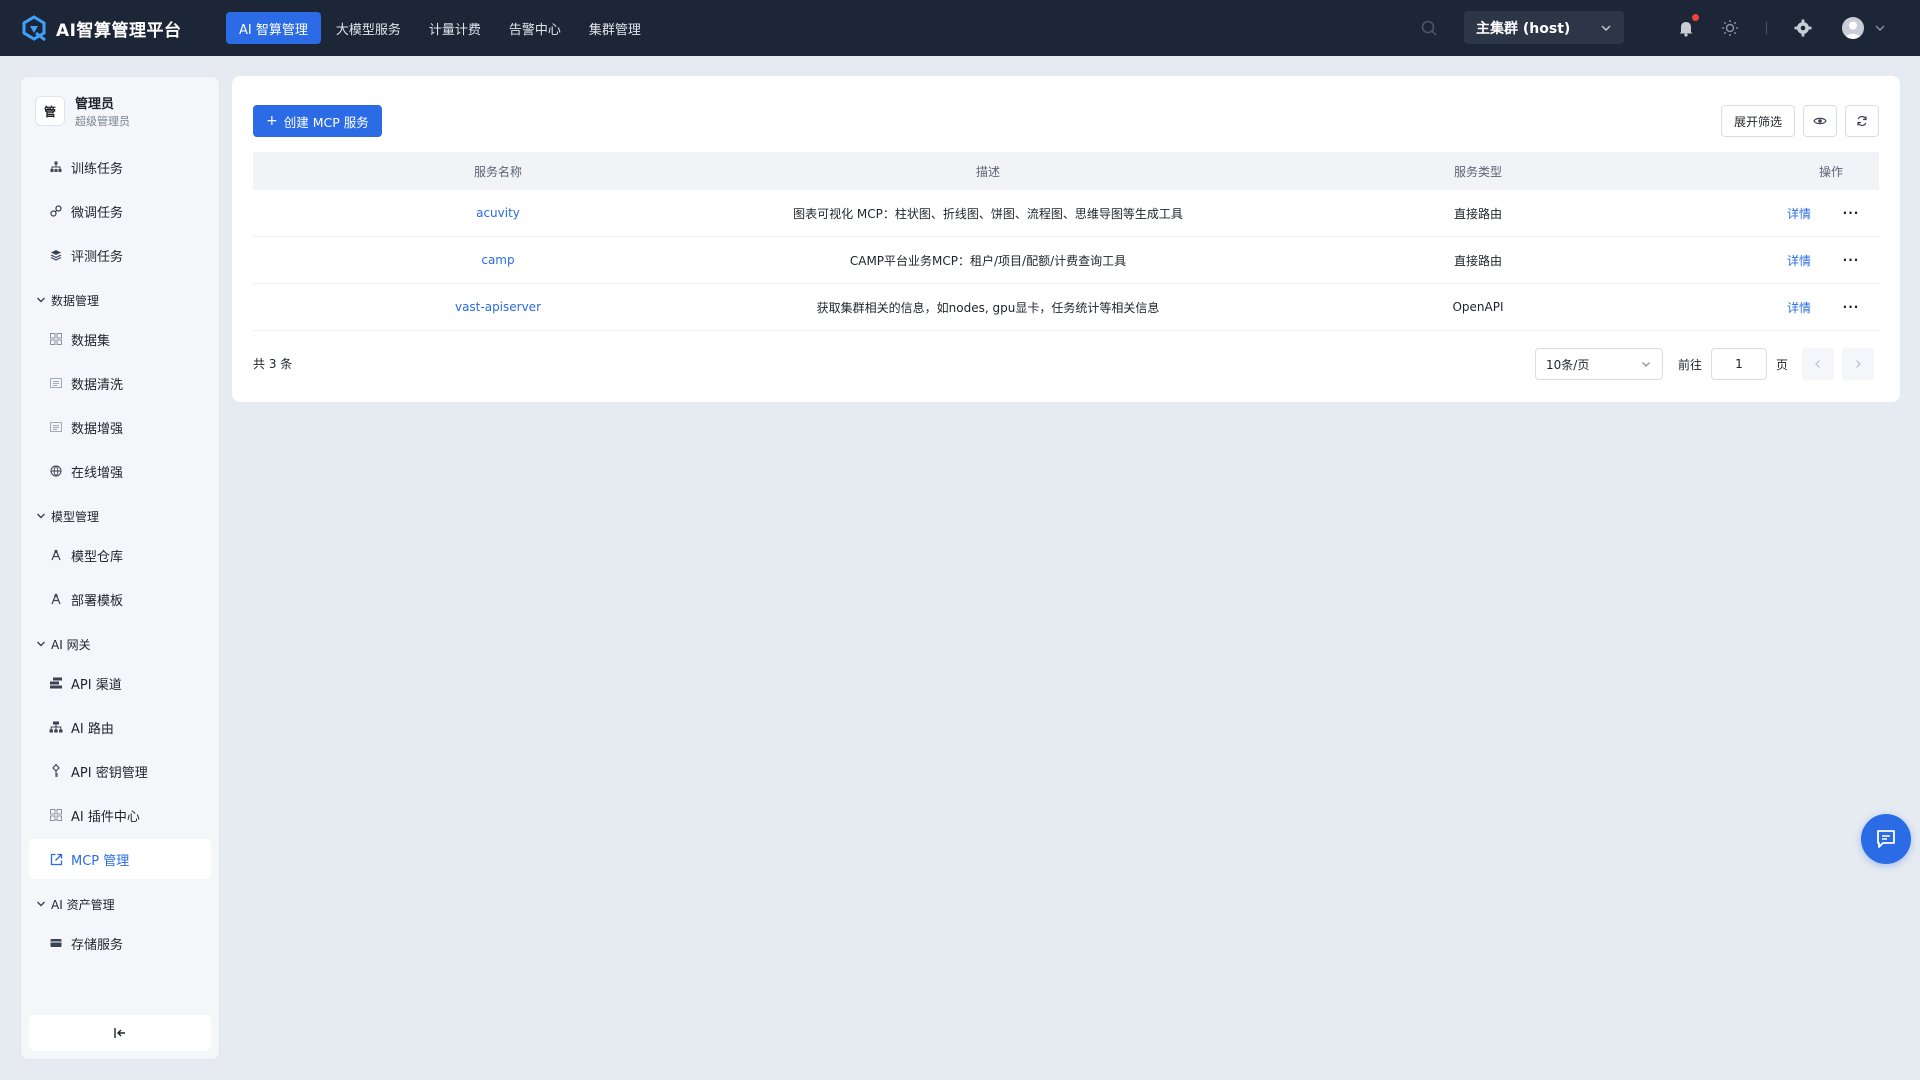  Describe the element at coordinates (120, 339) in the screenshot. I see `sidebar-item-dataset: 数据集` at that location.